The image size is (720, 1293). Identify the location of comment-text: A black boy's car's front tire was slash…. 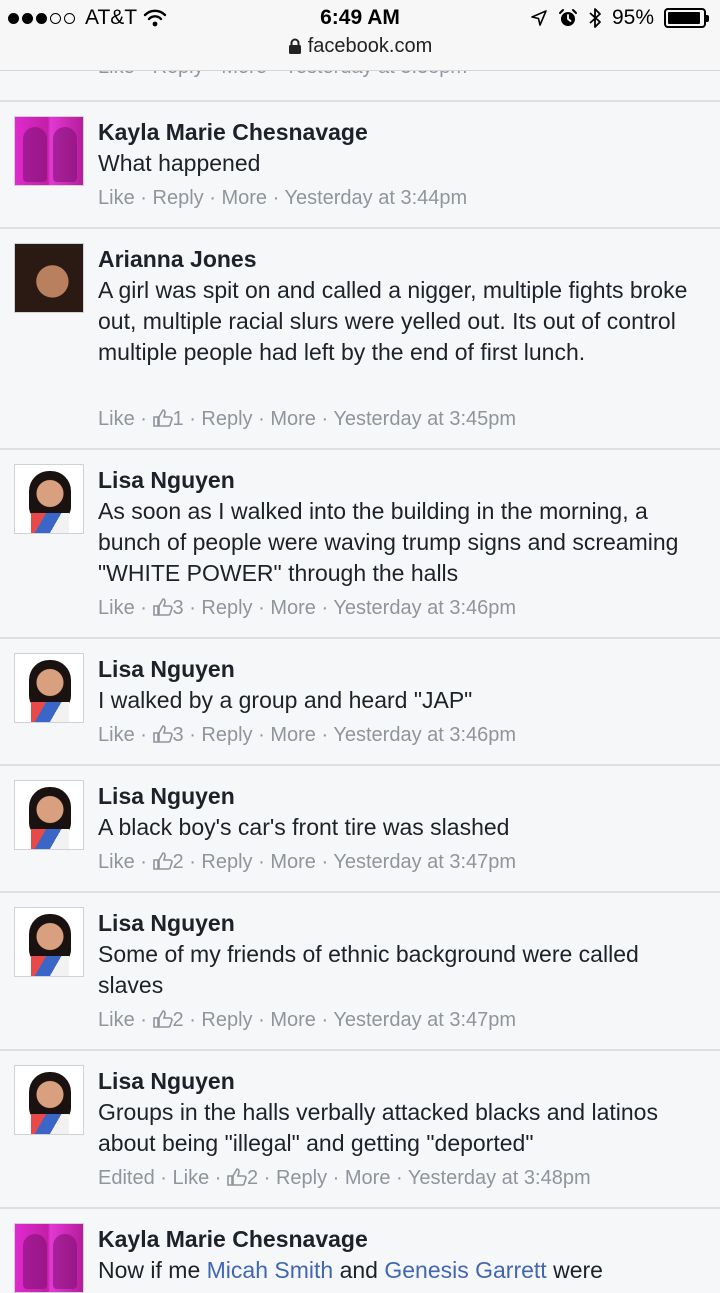
(304, 827).